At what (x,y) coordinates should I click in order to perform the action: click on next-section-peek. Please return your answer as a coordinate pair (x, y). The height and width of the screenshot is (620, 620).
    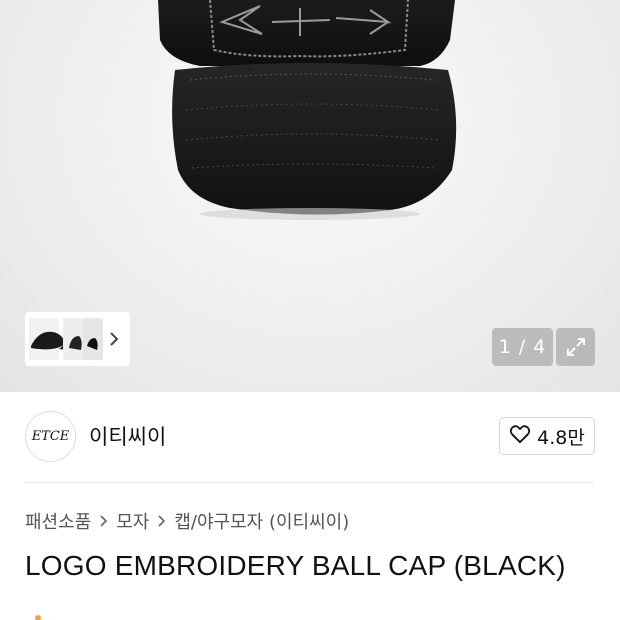
    Looking at the image, I should click on (310, 616).